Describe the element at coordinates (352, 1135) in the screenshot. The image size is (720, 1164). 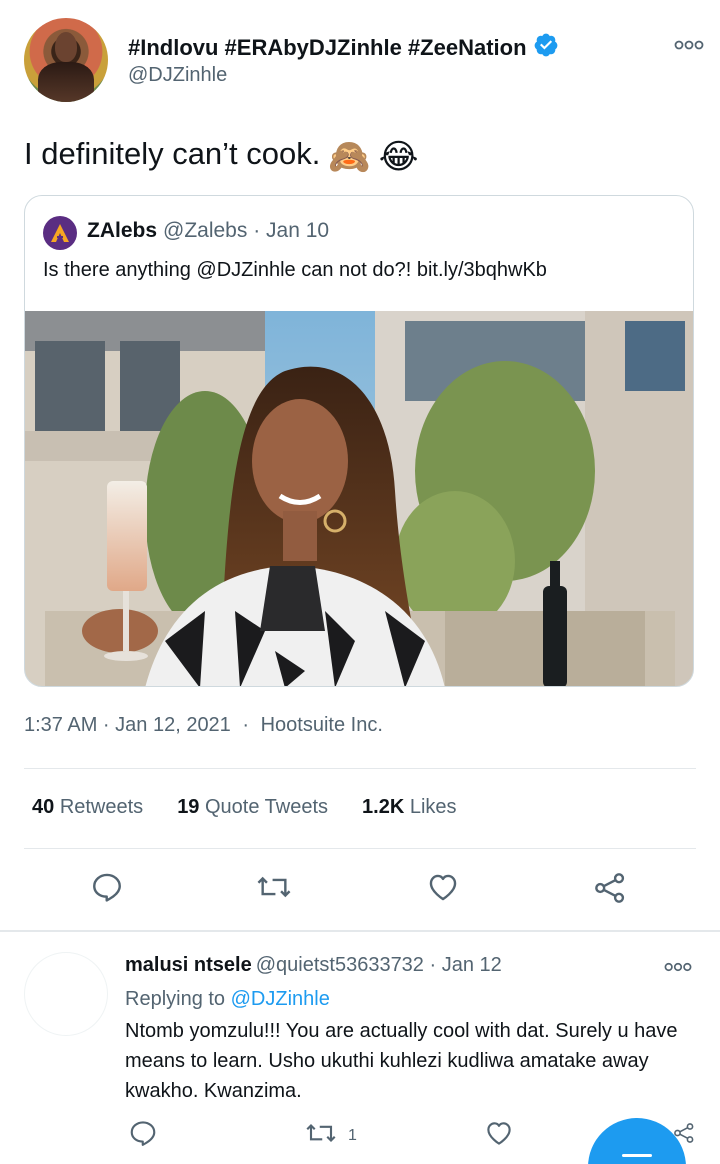
I see `reply-retweet-count: 1` at that location.